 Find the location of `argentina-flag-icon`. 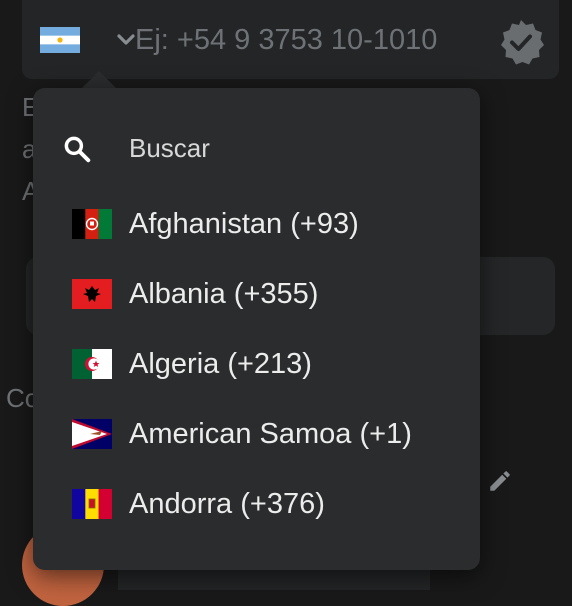

argentina-flag-icon is located at coordinates (60, 40).